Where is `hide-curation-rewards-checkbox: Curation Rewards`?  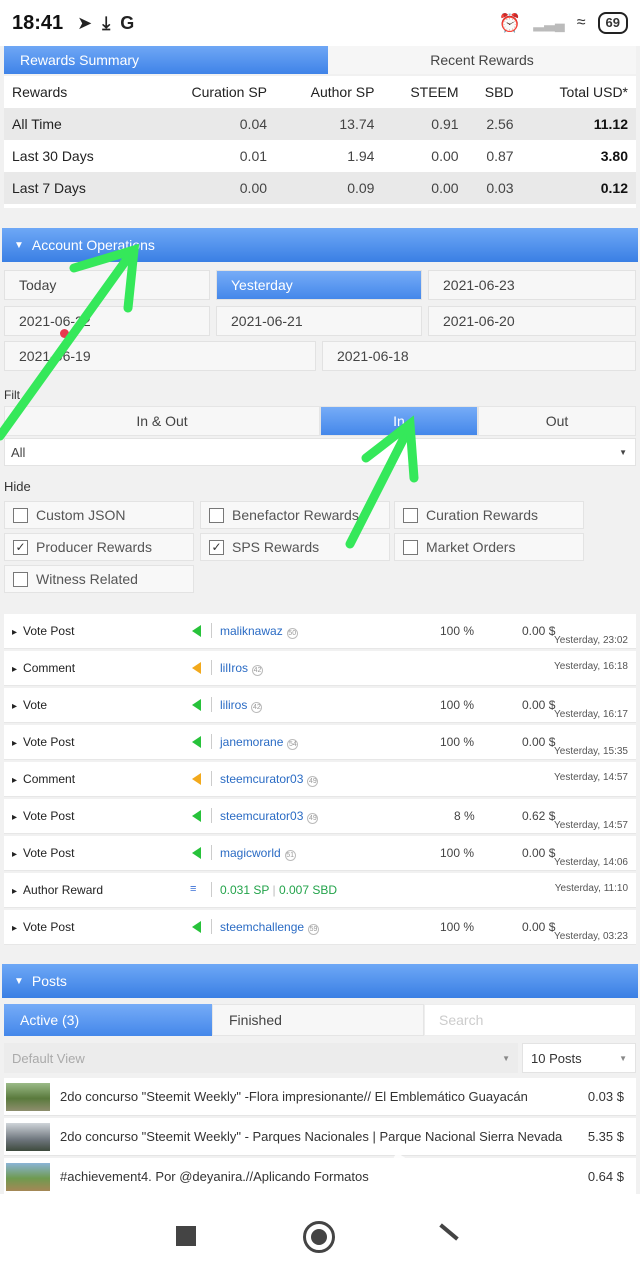 hide-curation-rewards-checkbox: Curation Rewards is located at coordinates (489, 515).